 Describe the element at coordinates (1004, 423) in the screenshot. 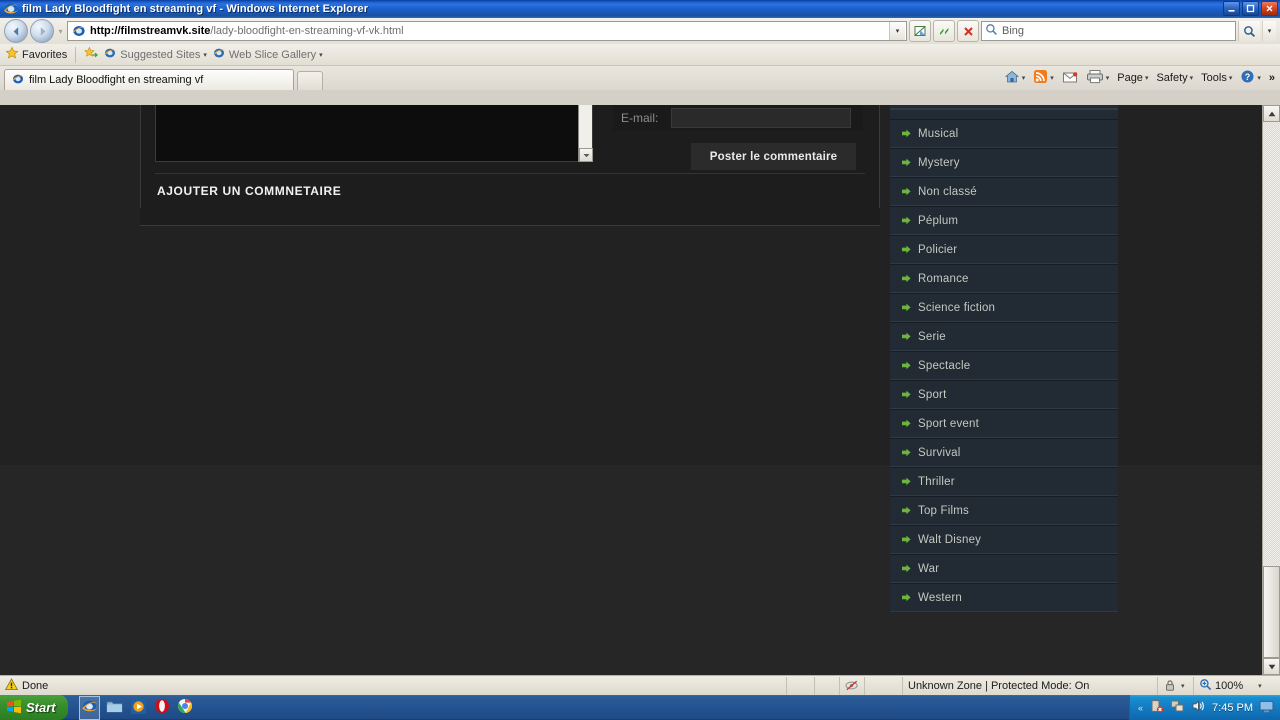

I see `sidebar-item-sport-event: Sport event` at that location.